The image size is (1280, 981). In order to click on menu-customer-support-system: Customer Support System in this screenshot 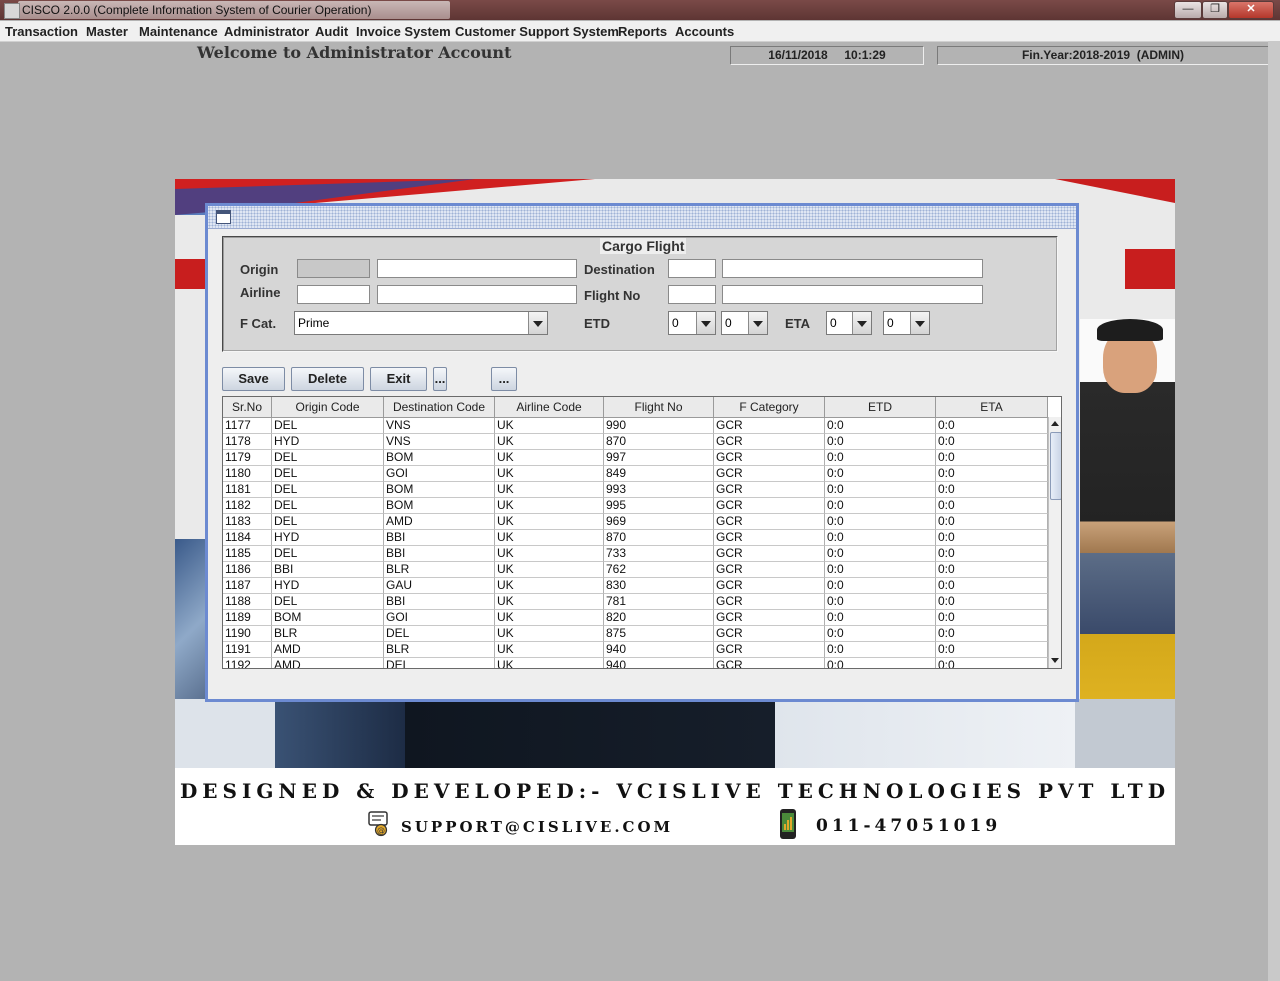, I will do `click(537, 31)`.